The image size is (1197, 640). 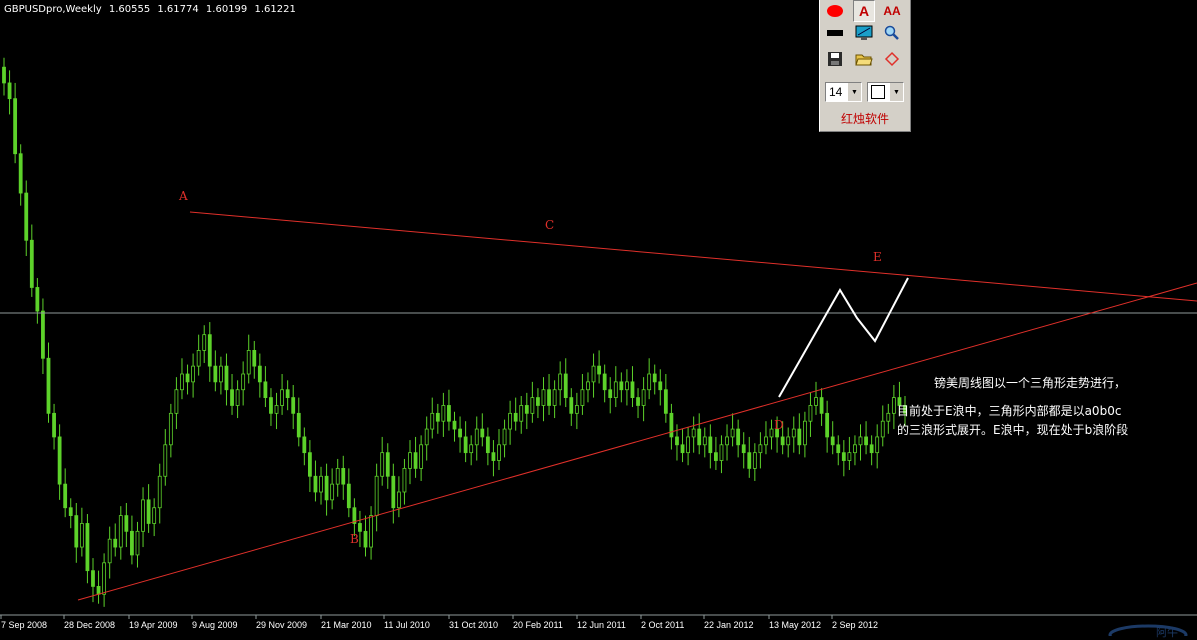 I want to click on color-select: ▼, so click(x=885, y=92).